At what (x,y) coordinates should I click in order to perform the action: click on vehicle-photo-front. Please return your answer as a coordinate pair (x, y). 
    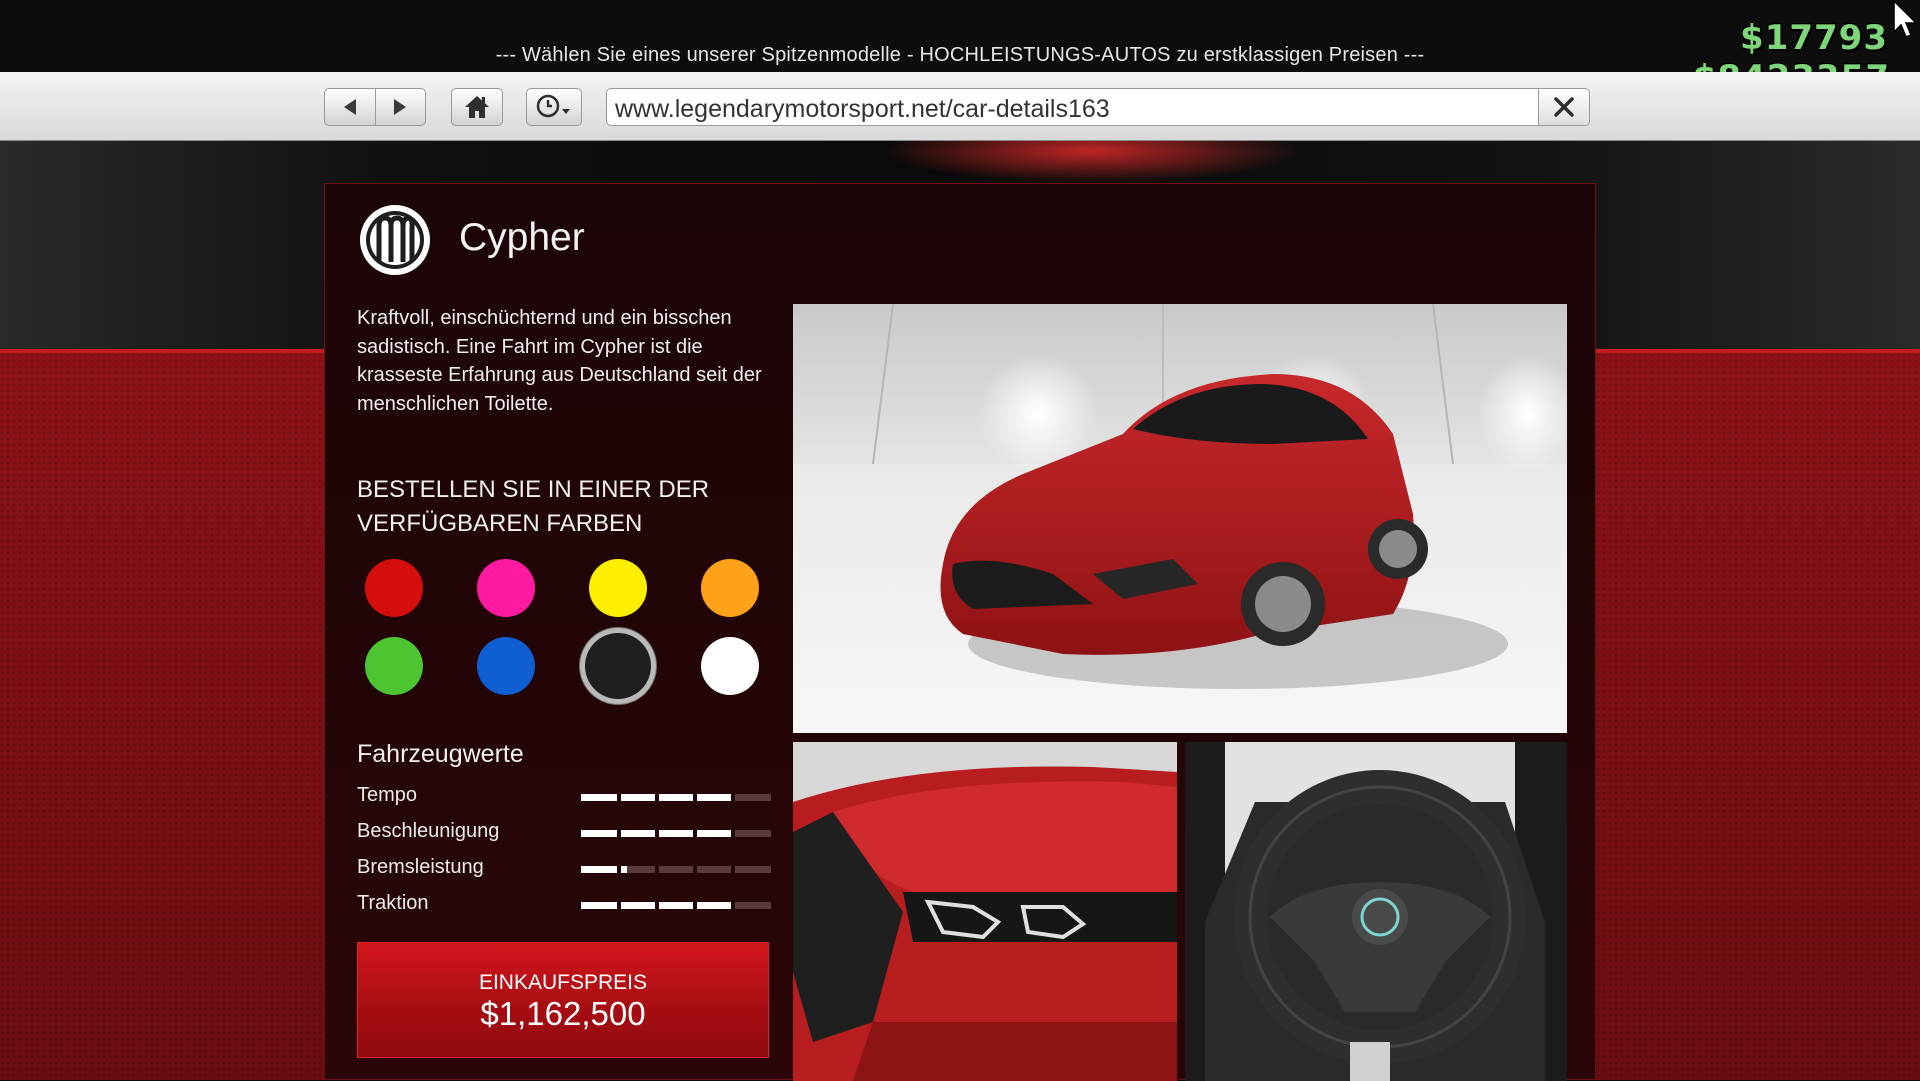
    Looking at the image, I should click on (985, 911).